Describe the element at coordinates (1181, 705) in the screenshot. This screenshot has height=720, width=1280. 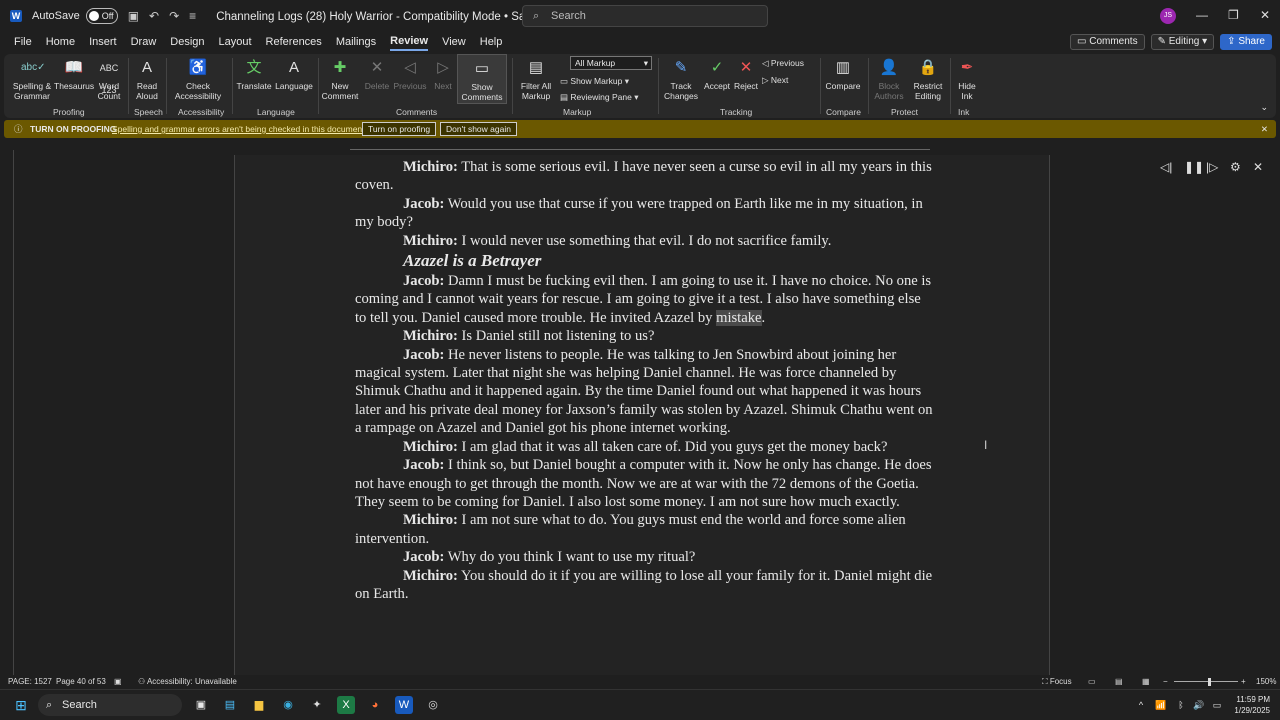
I see `bluetooth-icon: ᛒ` at that location.